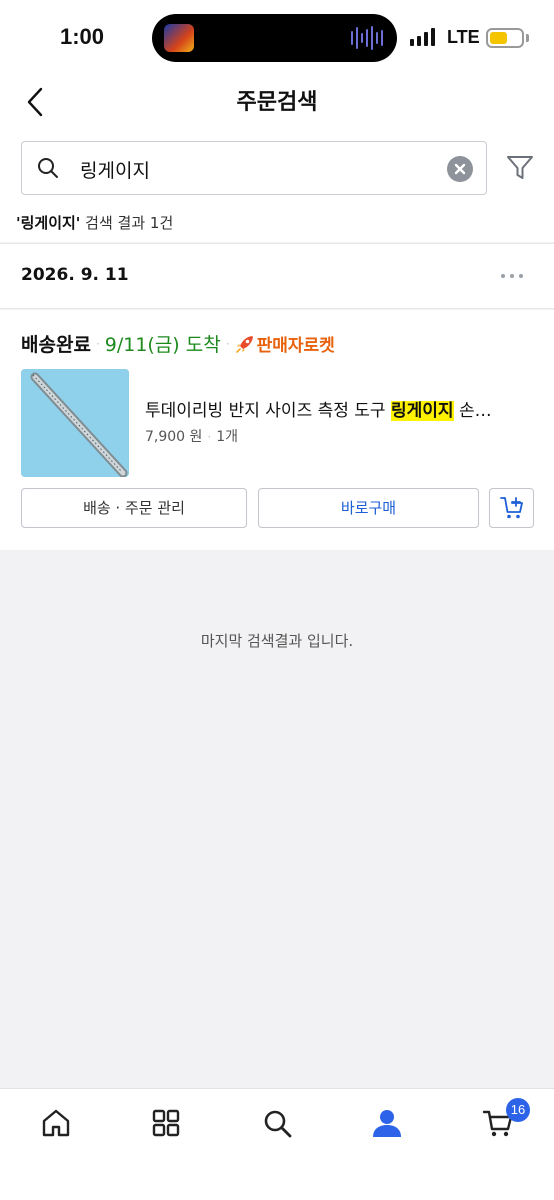  Describe the element at coordinates (127, 223) in the screenshot. I see `result-count: 검색 결과 1건` at that location.